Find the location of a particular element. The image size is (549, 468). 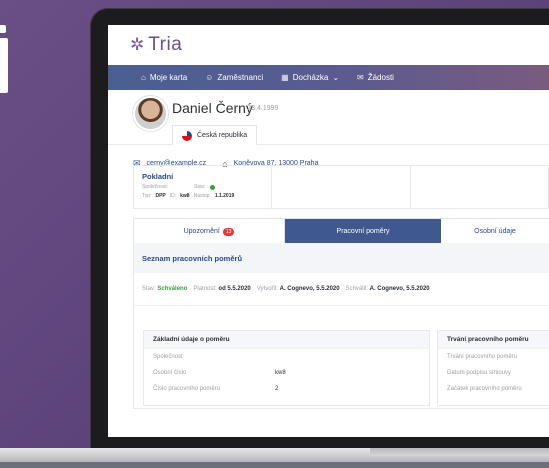

row-value: 2 is located at coordinates (277, 389).